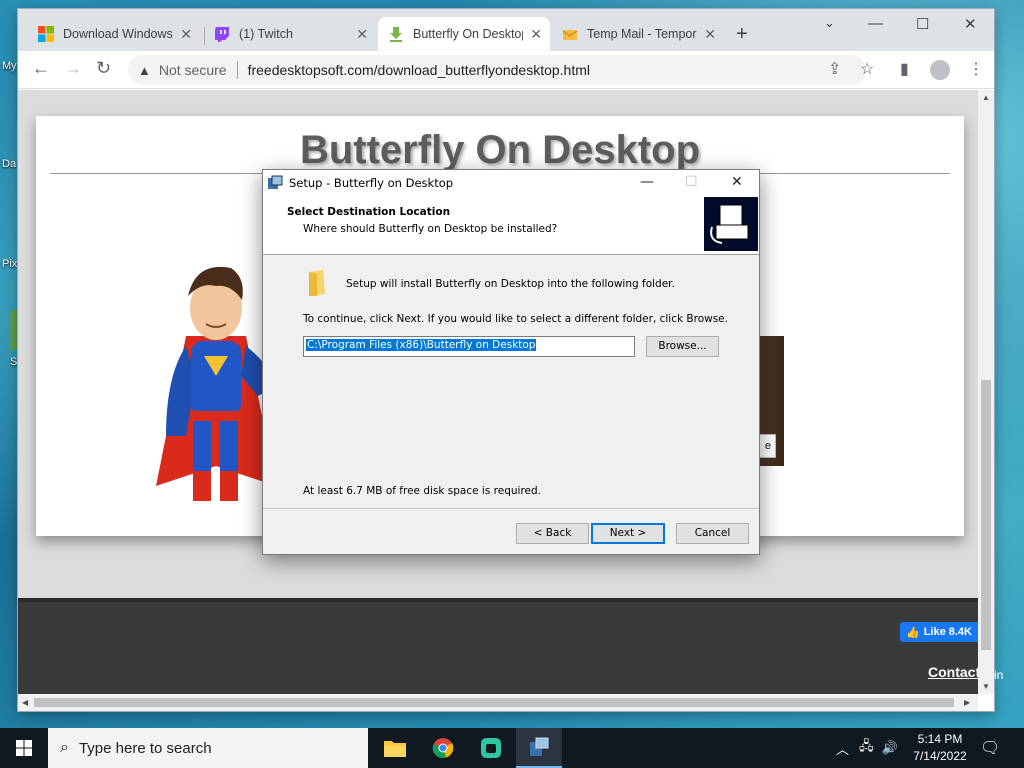 This screenshot has width=1024, height=768. I want to click on chrome-icon, so click(443, 748).